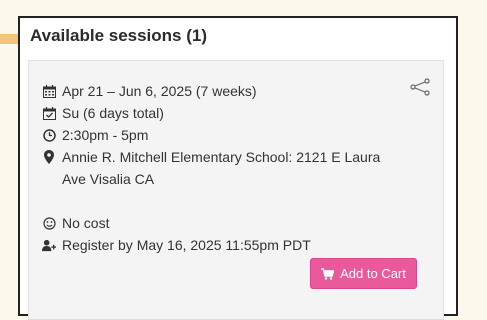 Image resolution: width=487 pixels, height=320 pixels. What do you see at coordinates (222, 224) in the screenshot?
I see `session-cost-row: No cost` at bounding box center [222, 224].